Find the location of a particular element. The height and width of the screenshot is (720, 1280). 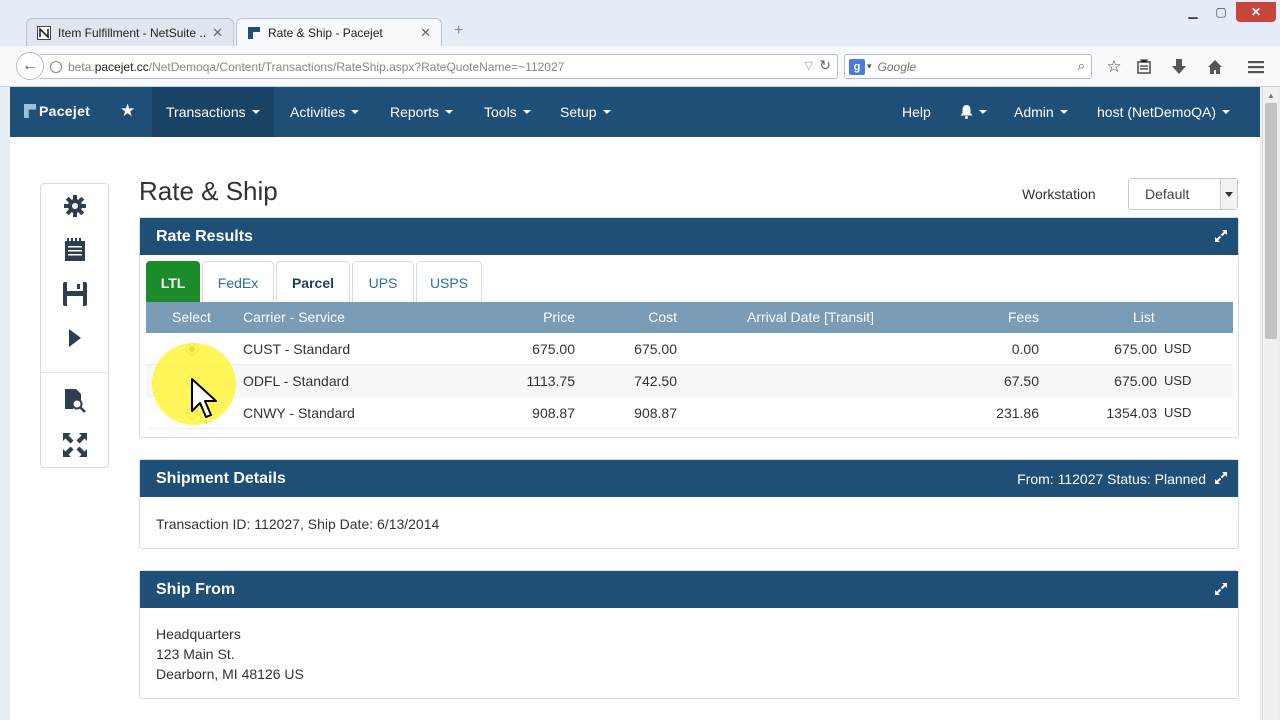

window-close-icon: ✕ is located at coordinates (1256, 12).